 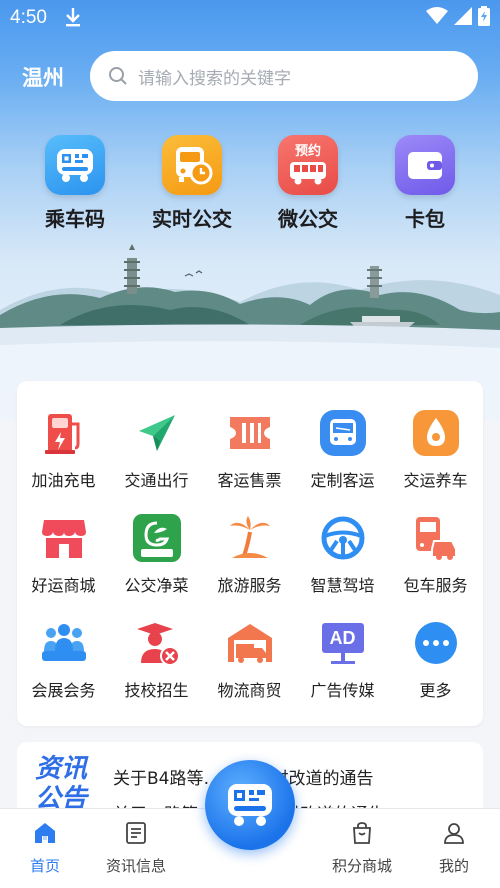 What do you see at coordinates (73, 19) in the screenshot?
I see `download-icon` at bounding box center [73, 19].